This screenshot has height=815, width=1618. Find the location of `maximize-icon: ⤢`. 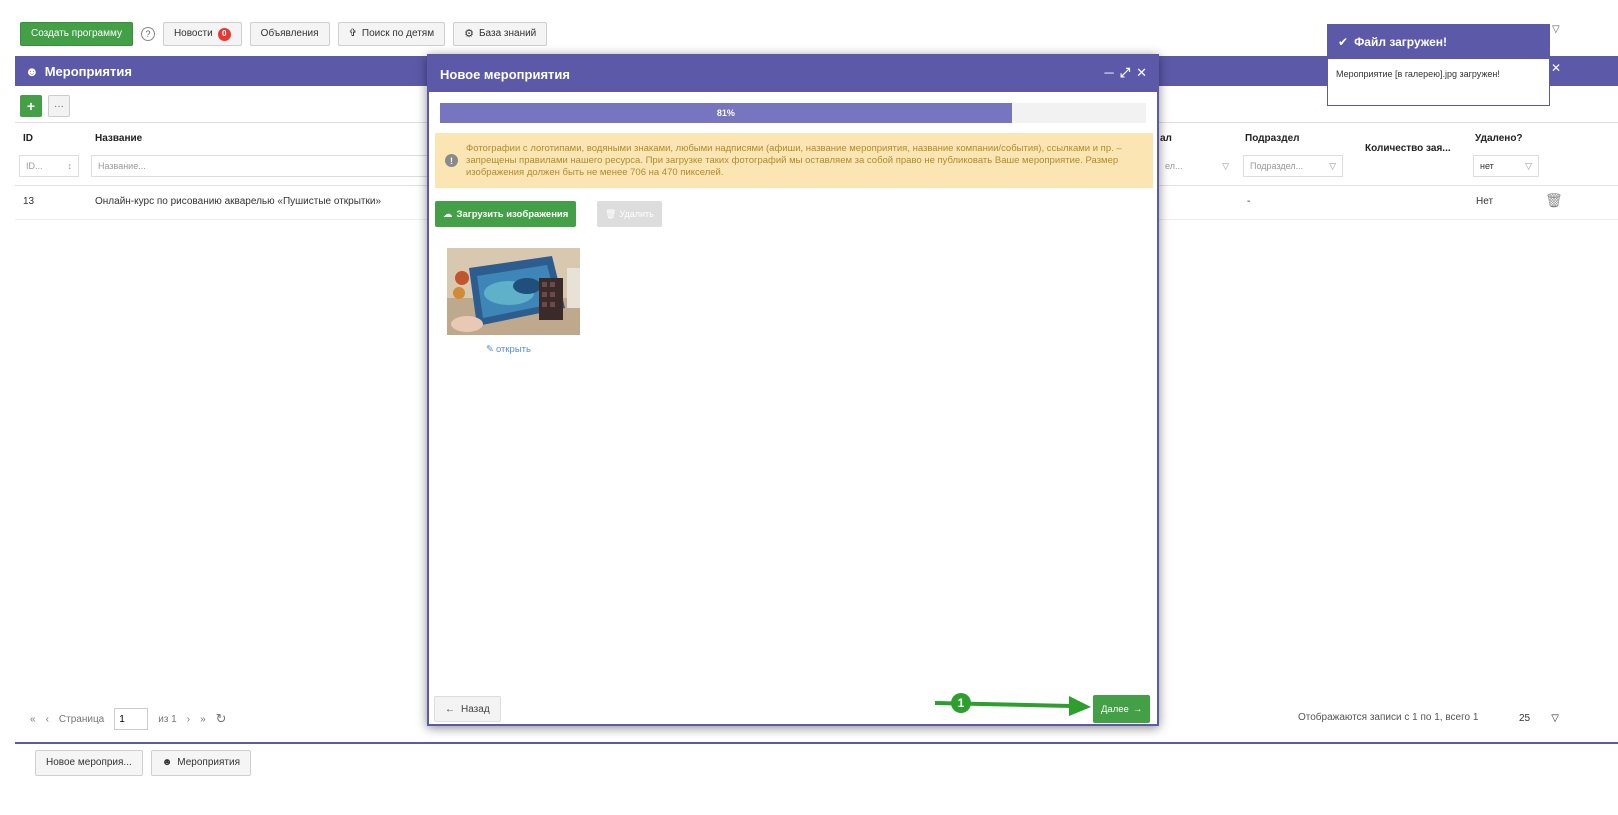

maximize-icon: ⤢ is located at coordinates (1125, 73).